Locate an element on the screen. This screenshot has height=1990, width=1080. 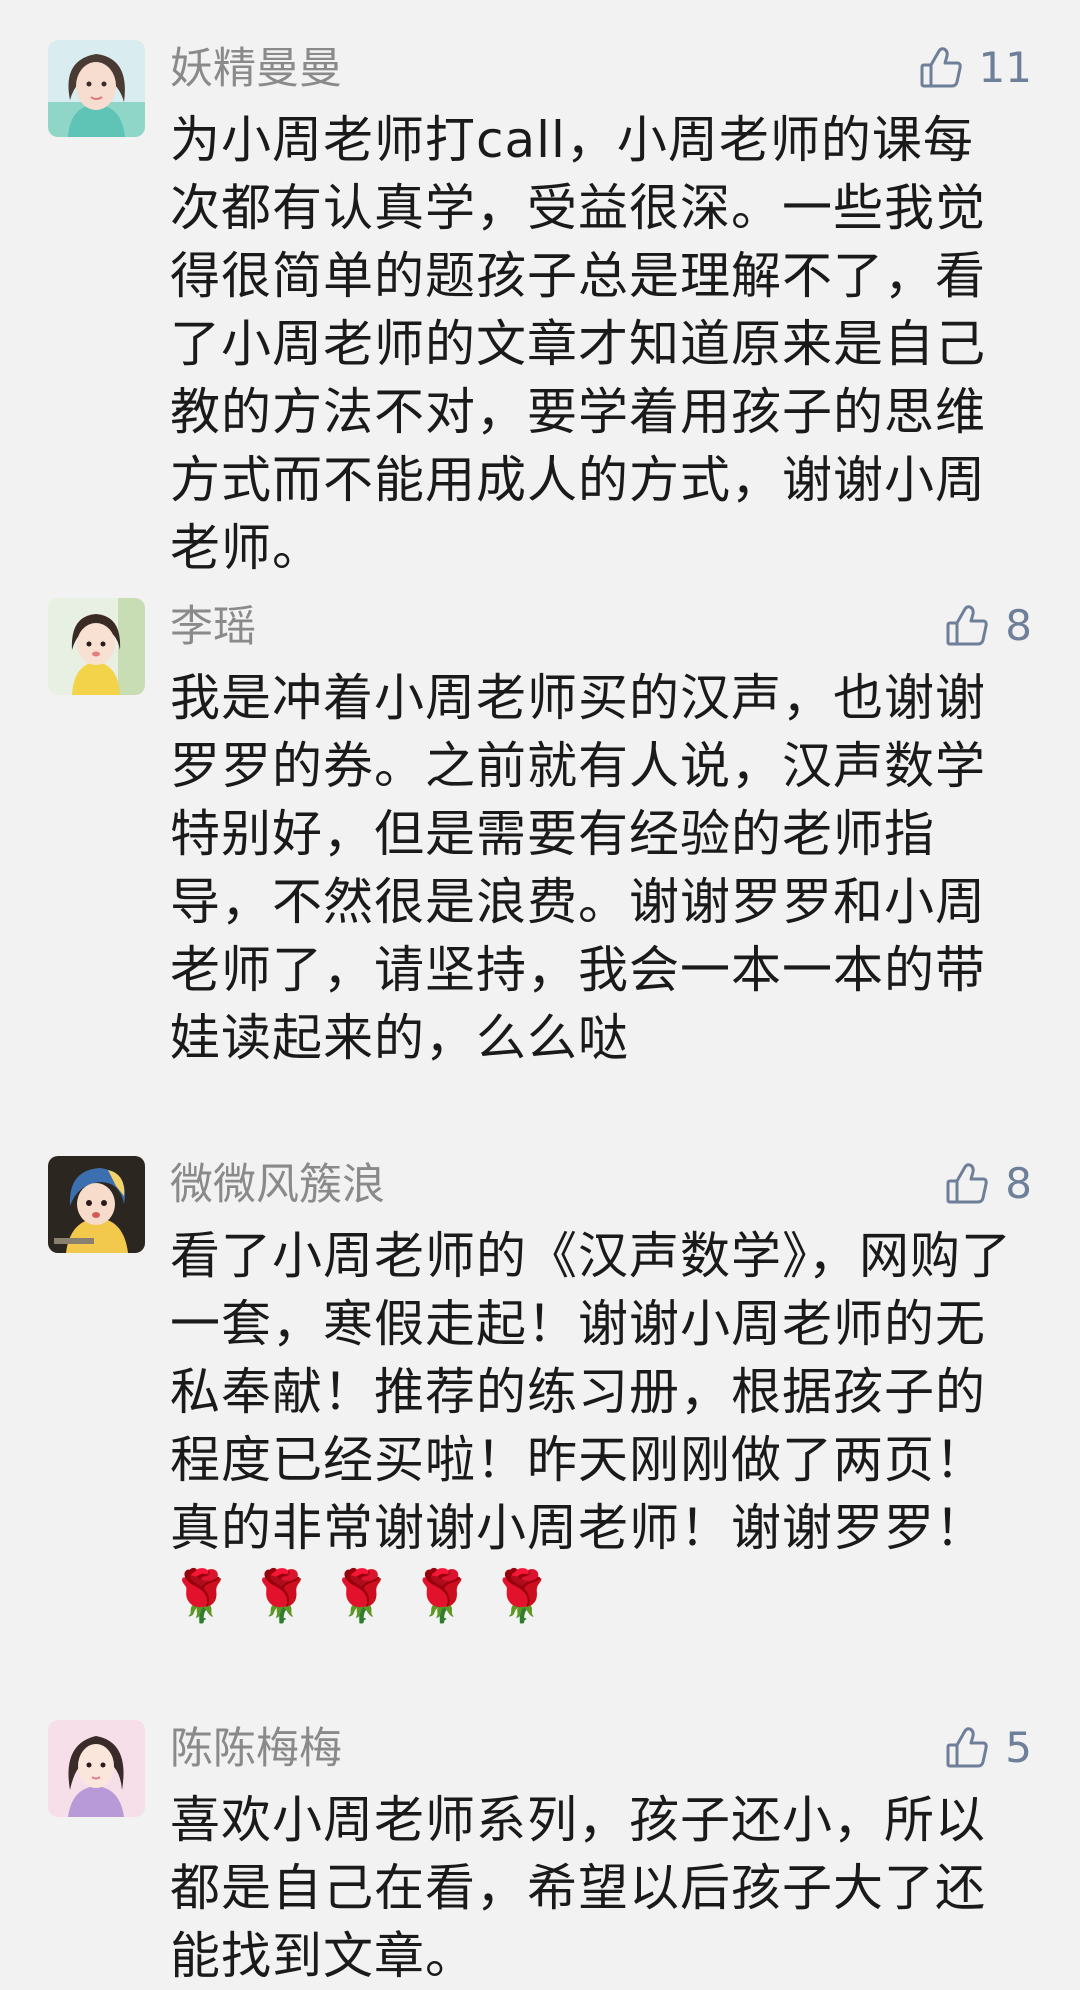
username: 妖精曼曼 is located at coordinates (256, 69).